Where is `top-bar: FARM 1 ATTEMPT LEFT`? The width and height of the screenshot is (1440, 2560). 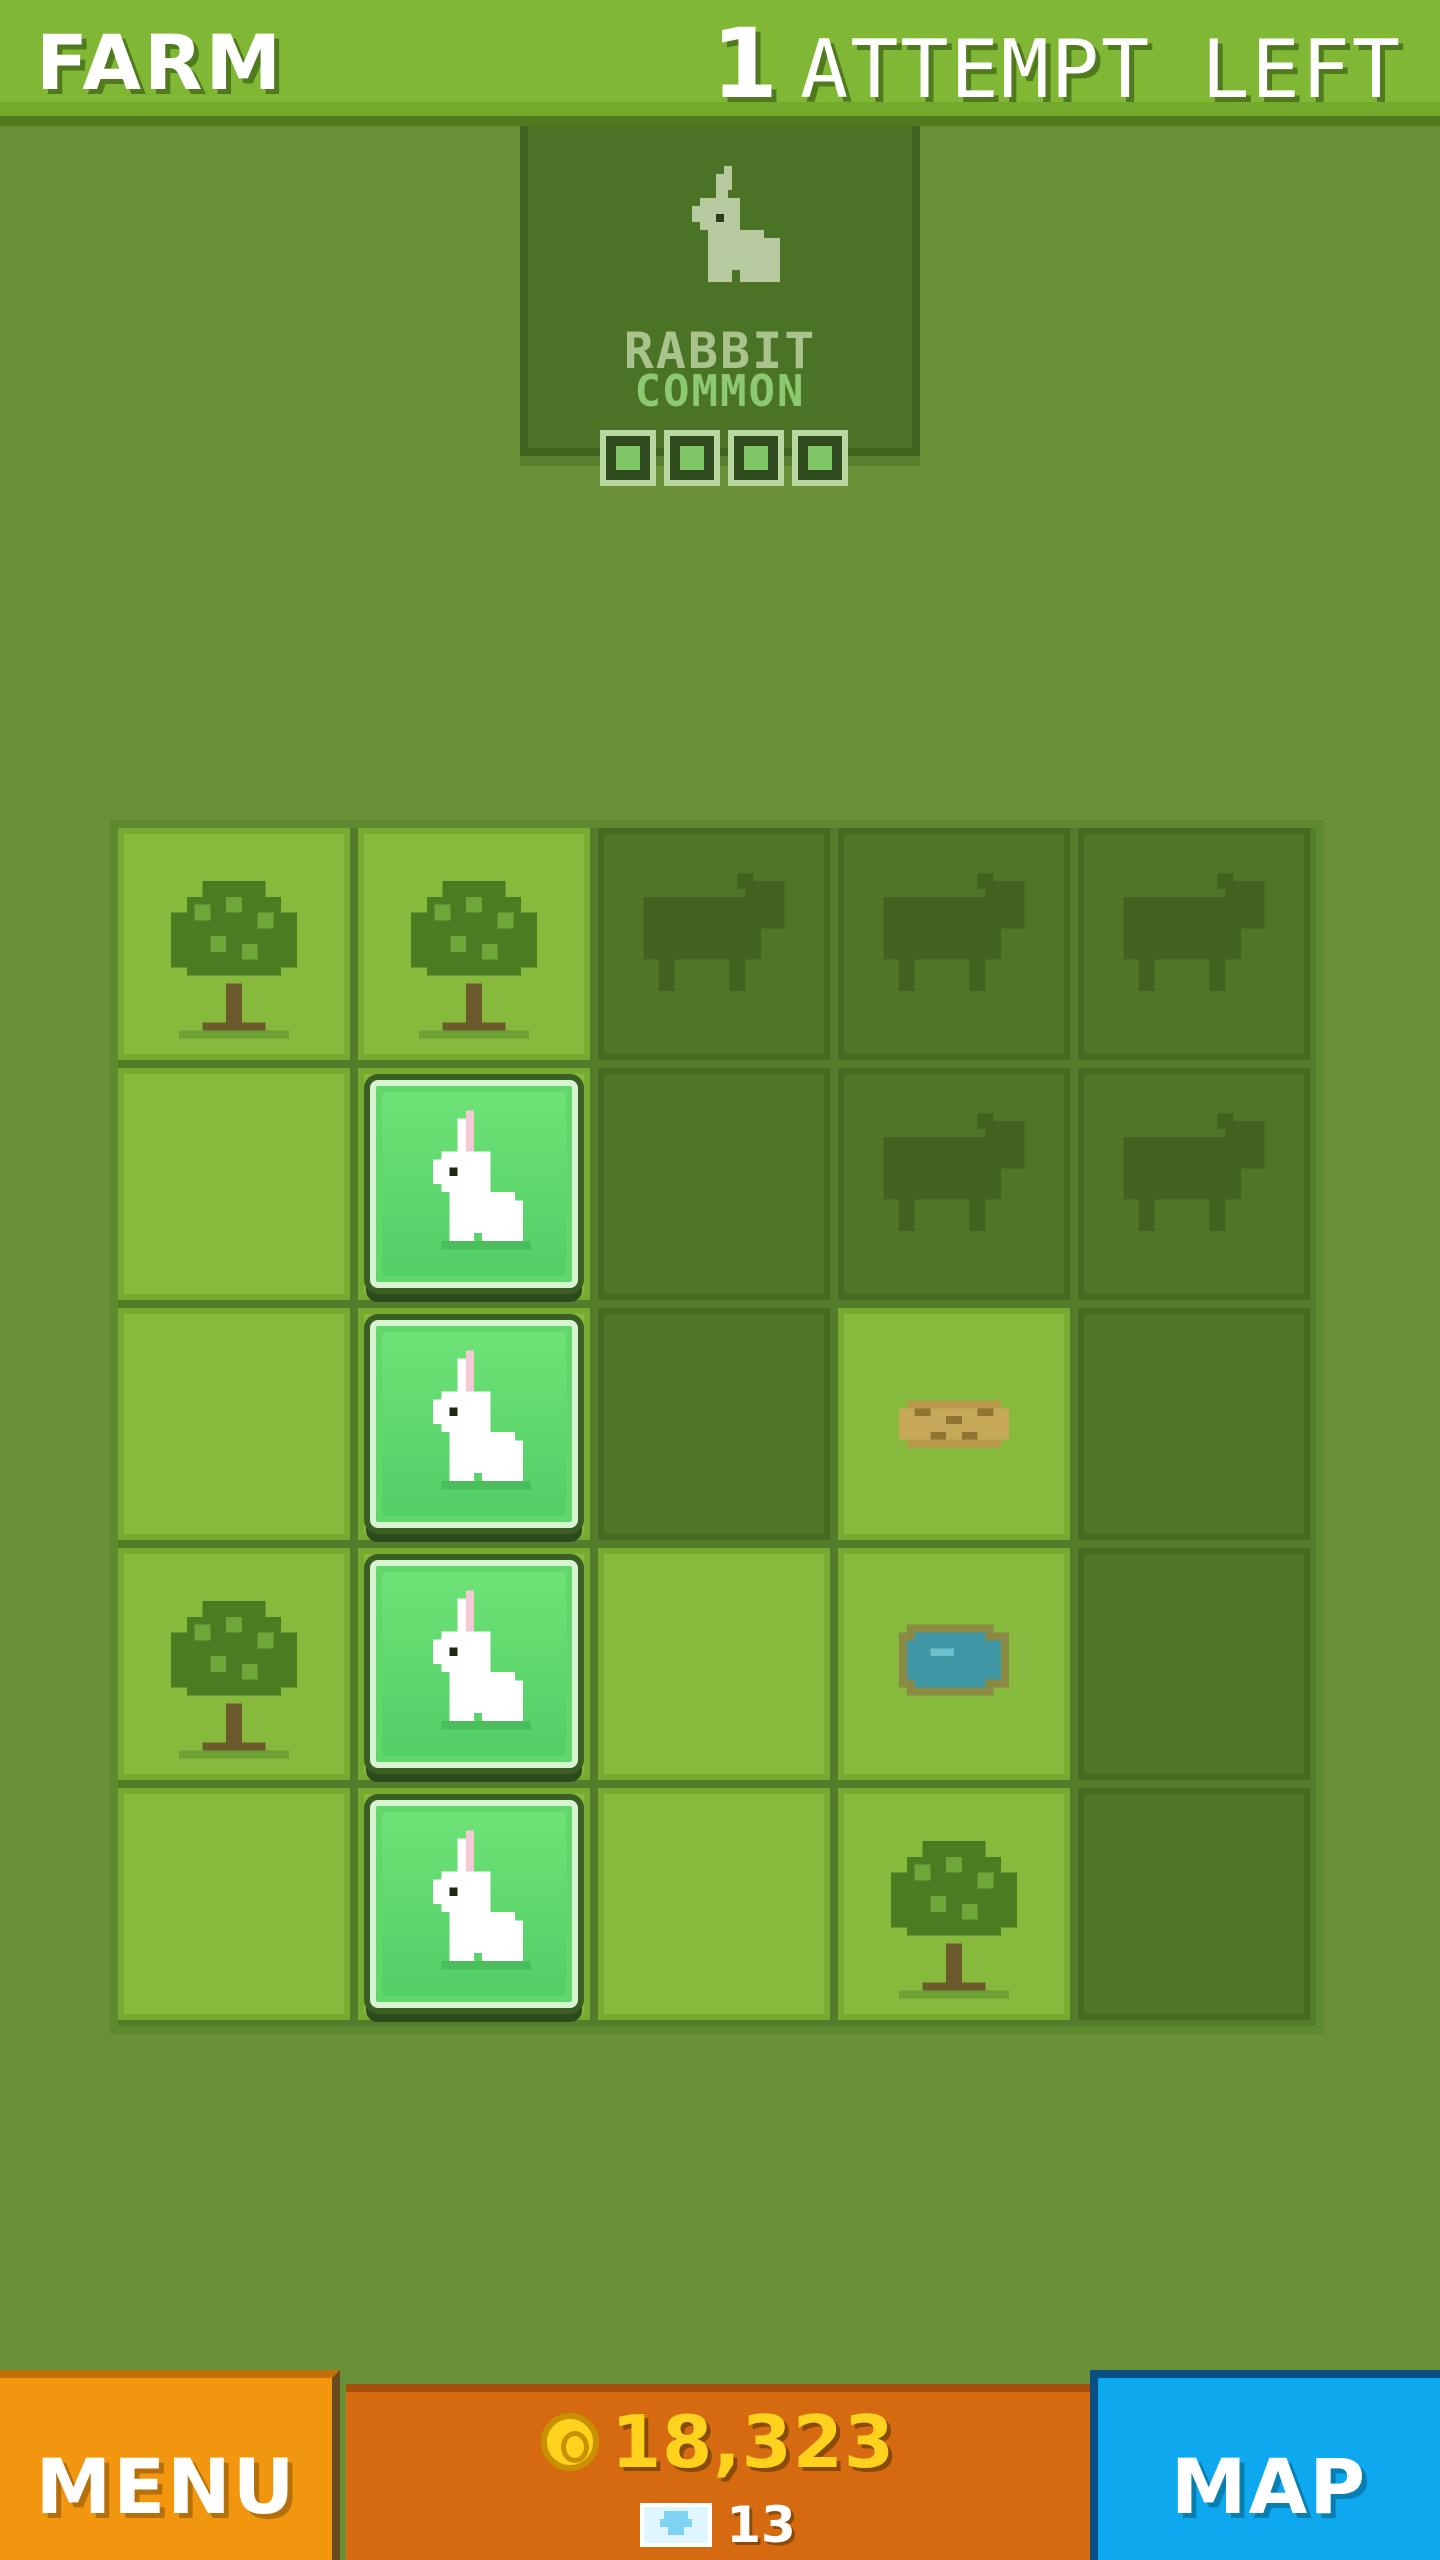 top-bar: FARM 1 ATTEMPT LEFT is located at coordinates (720, 63).